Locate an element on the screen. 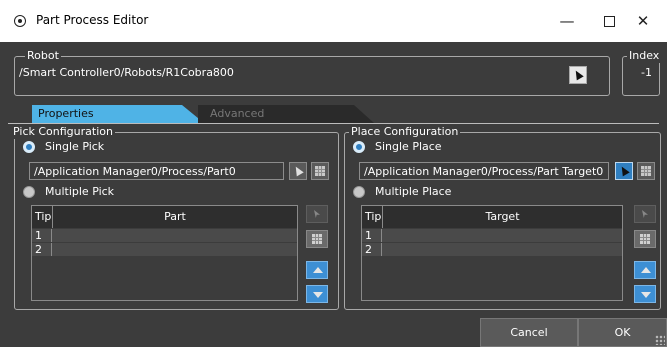 Image resolution: width=667 pixels, height=347 pixels. pick-path-field: /Application Manager0/Process/Part0 is located at coordinates (156, 171).